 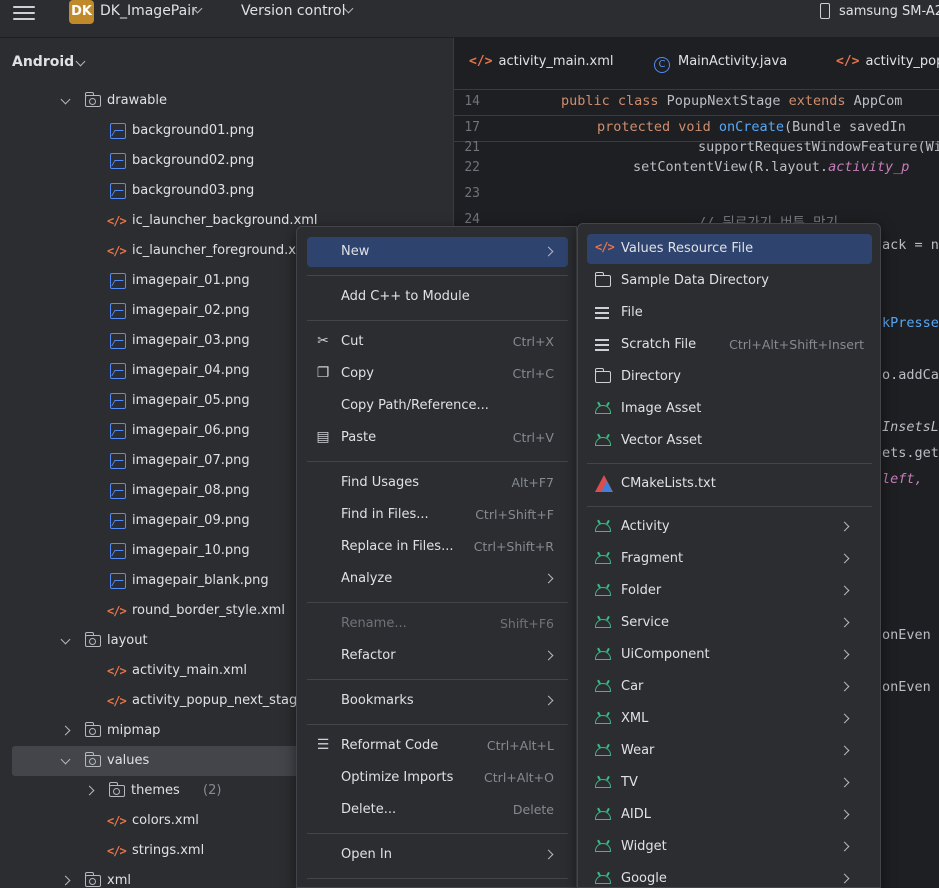 I want to click on reformat-icon: ☰, so click(x=323, y=745).